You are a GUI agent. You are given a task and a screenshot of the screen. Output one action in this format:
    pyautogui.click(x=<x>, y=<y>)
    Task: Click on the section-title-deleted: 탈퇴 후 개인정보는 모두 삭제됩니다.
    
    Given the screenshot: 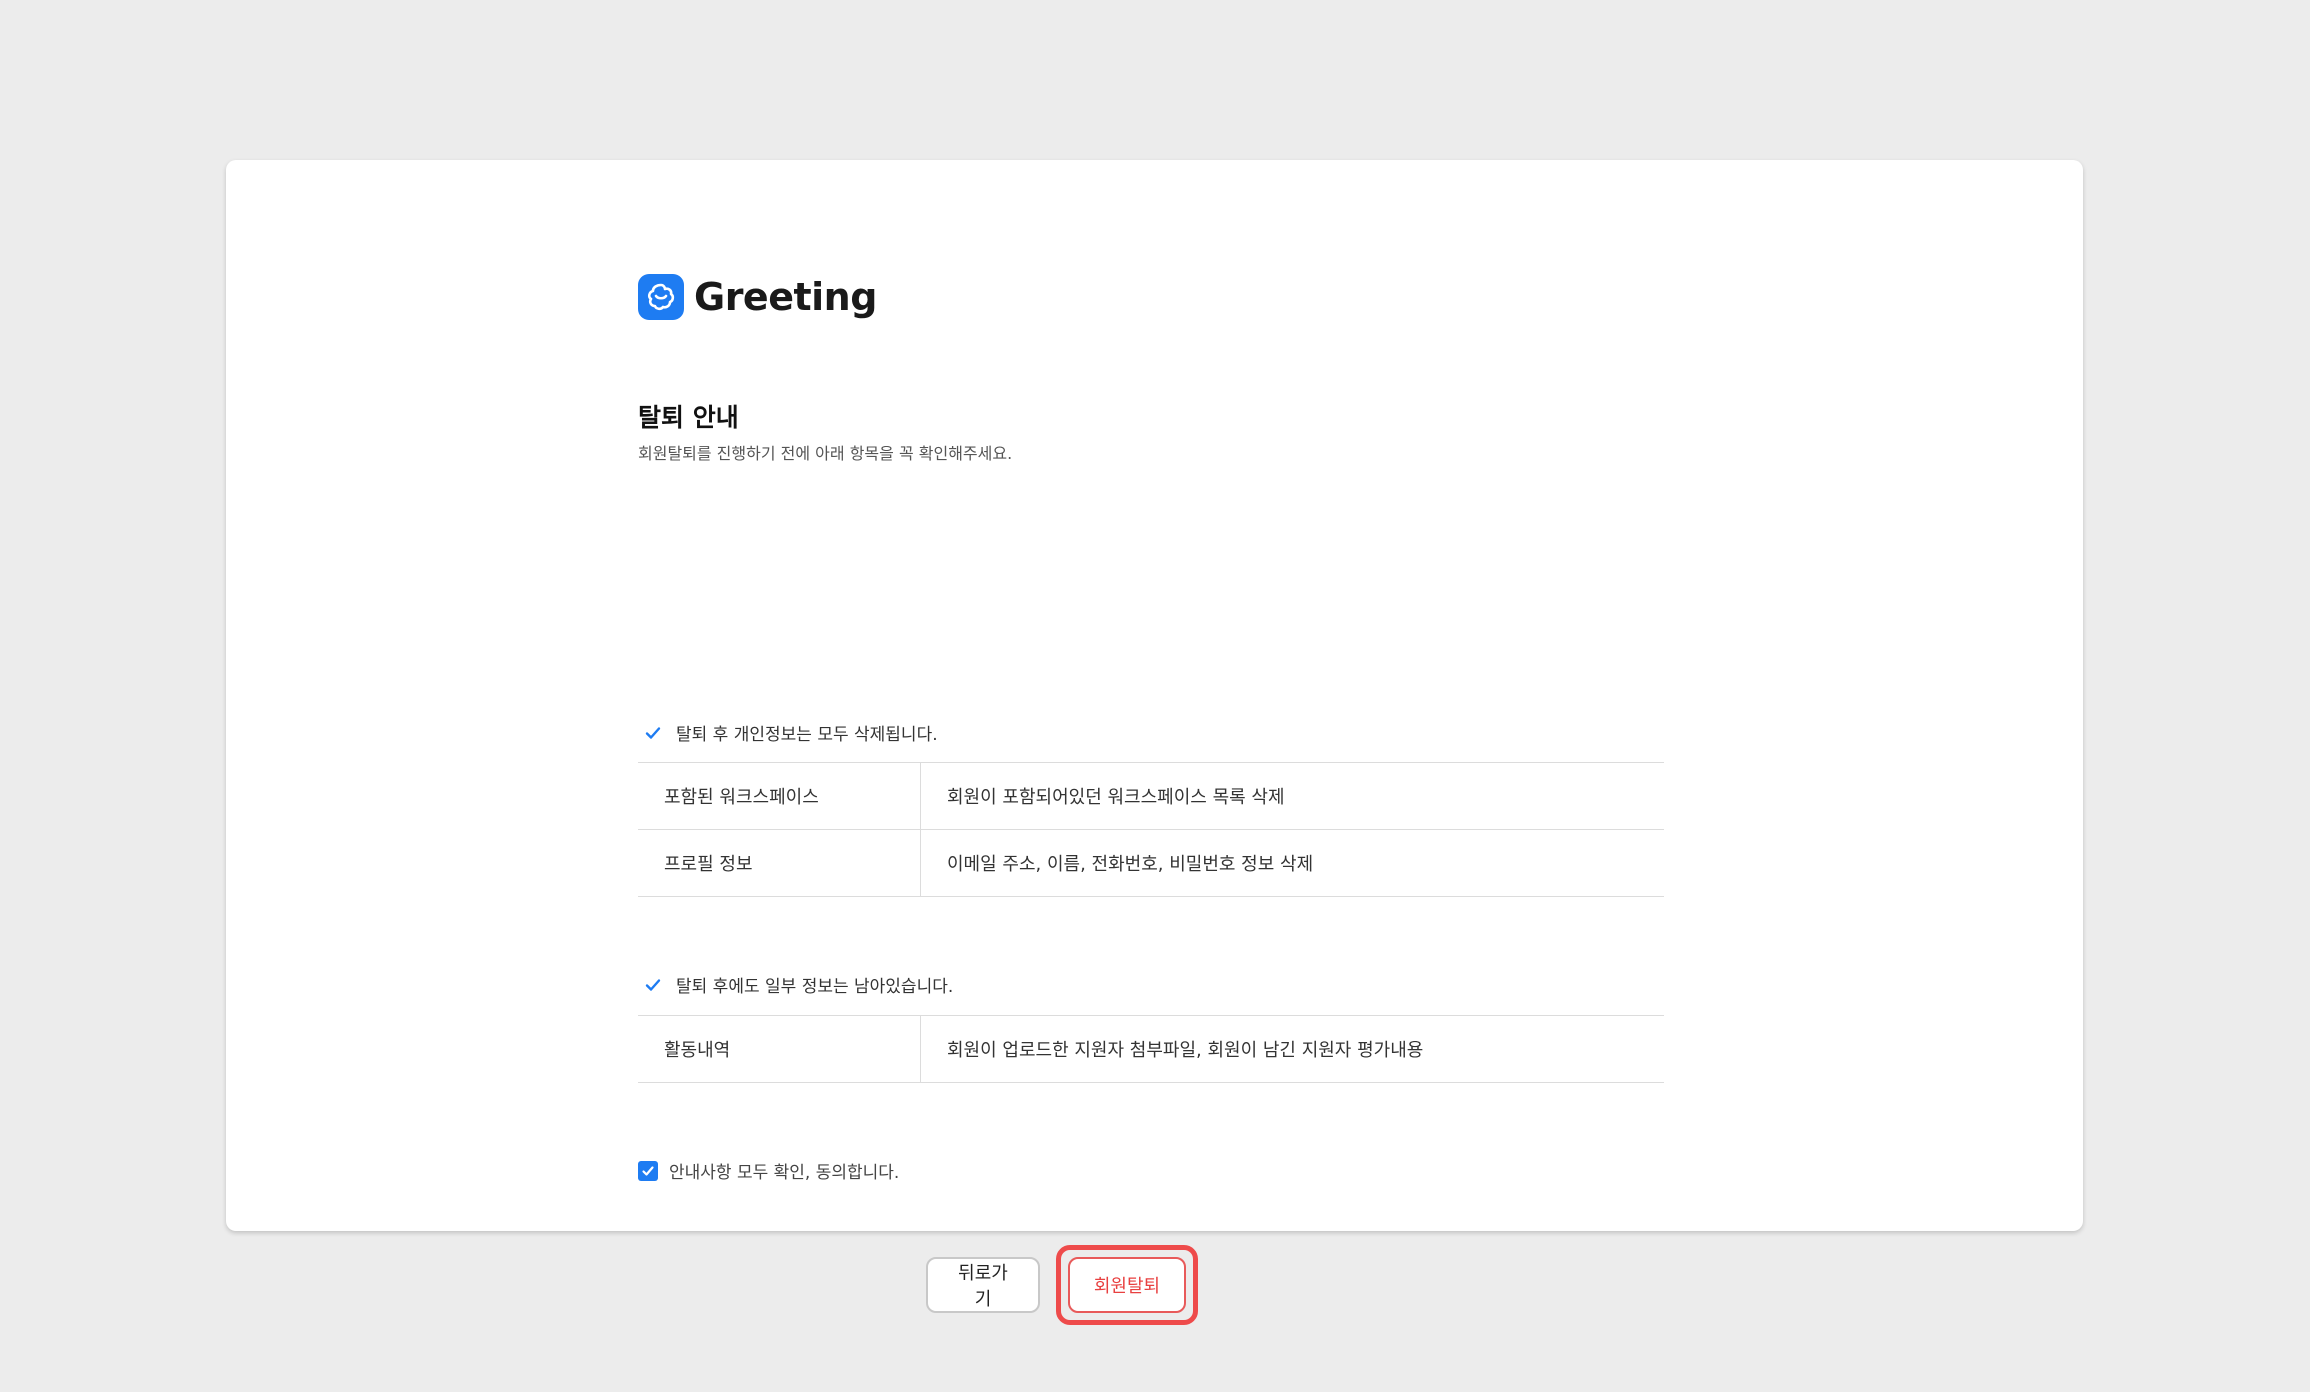 What is the action you would take?
    pyautogui.click(x=788, y=732)
    